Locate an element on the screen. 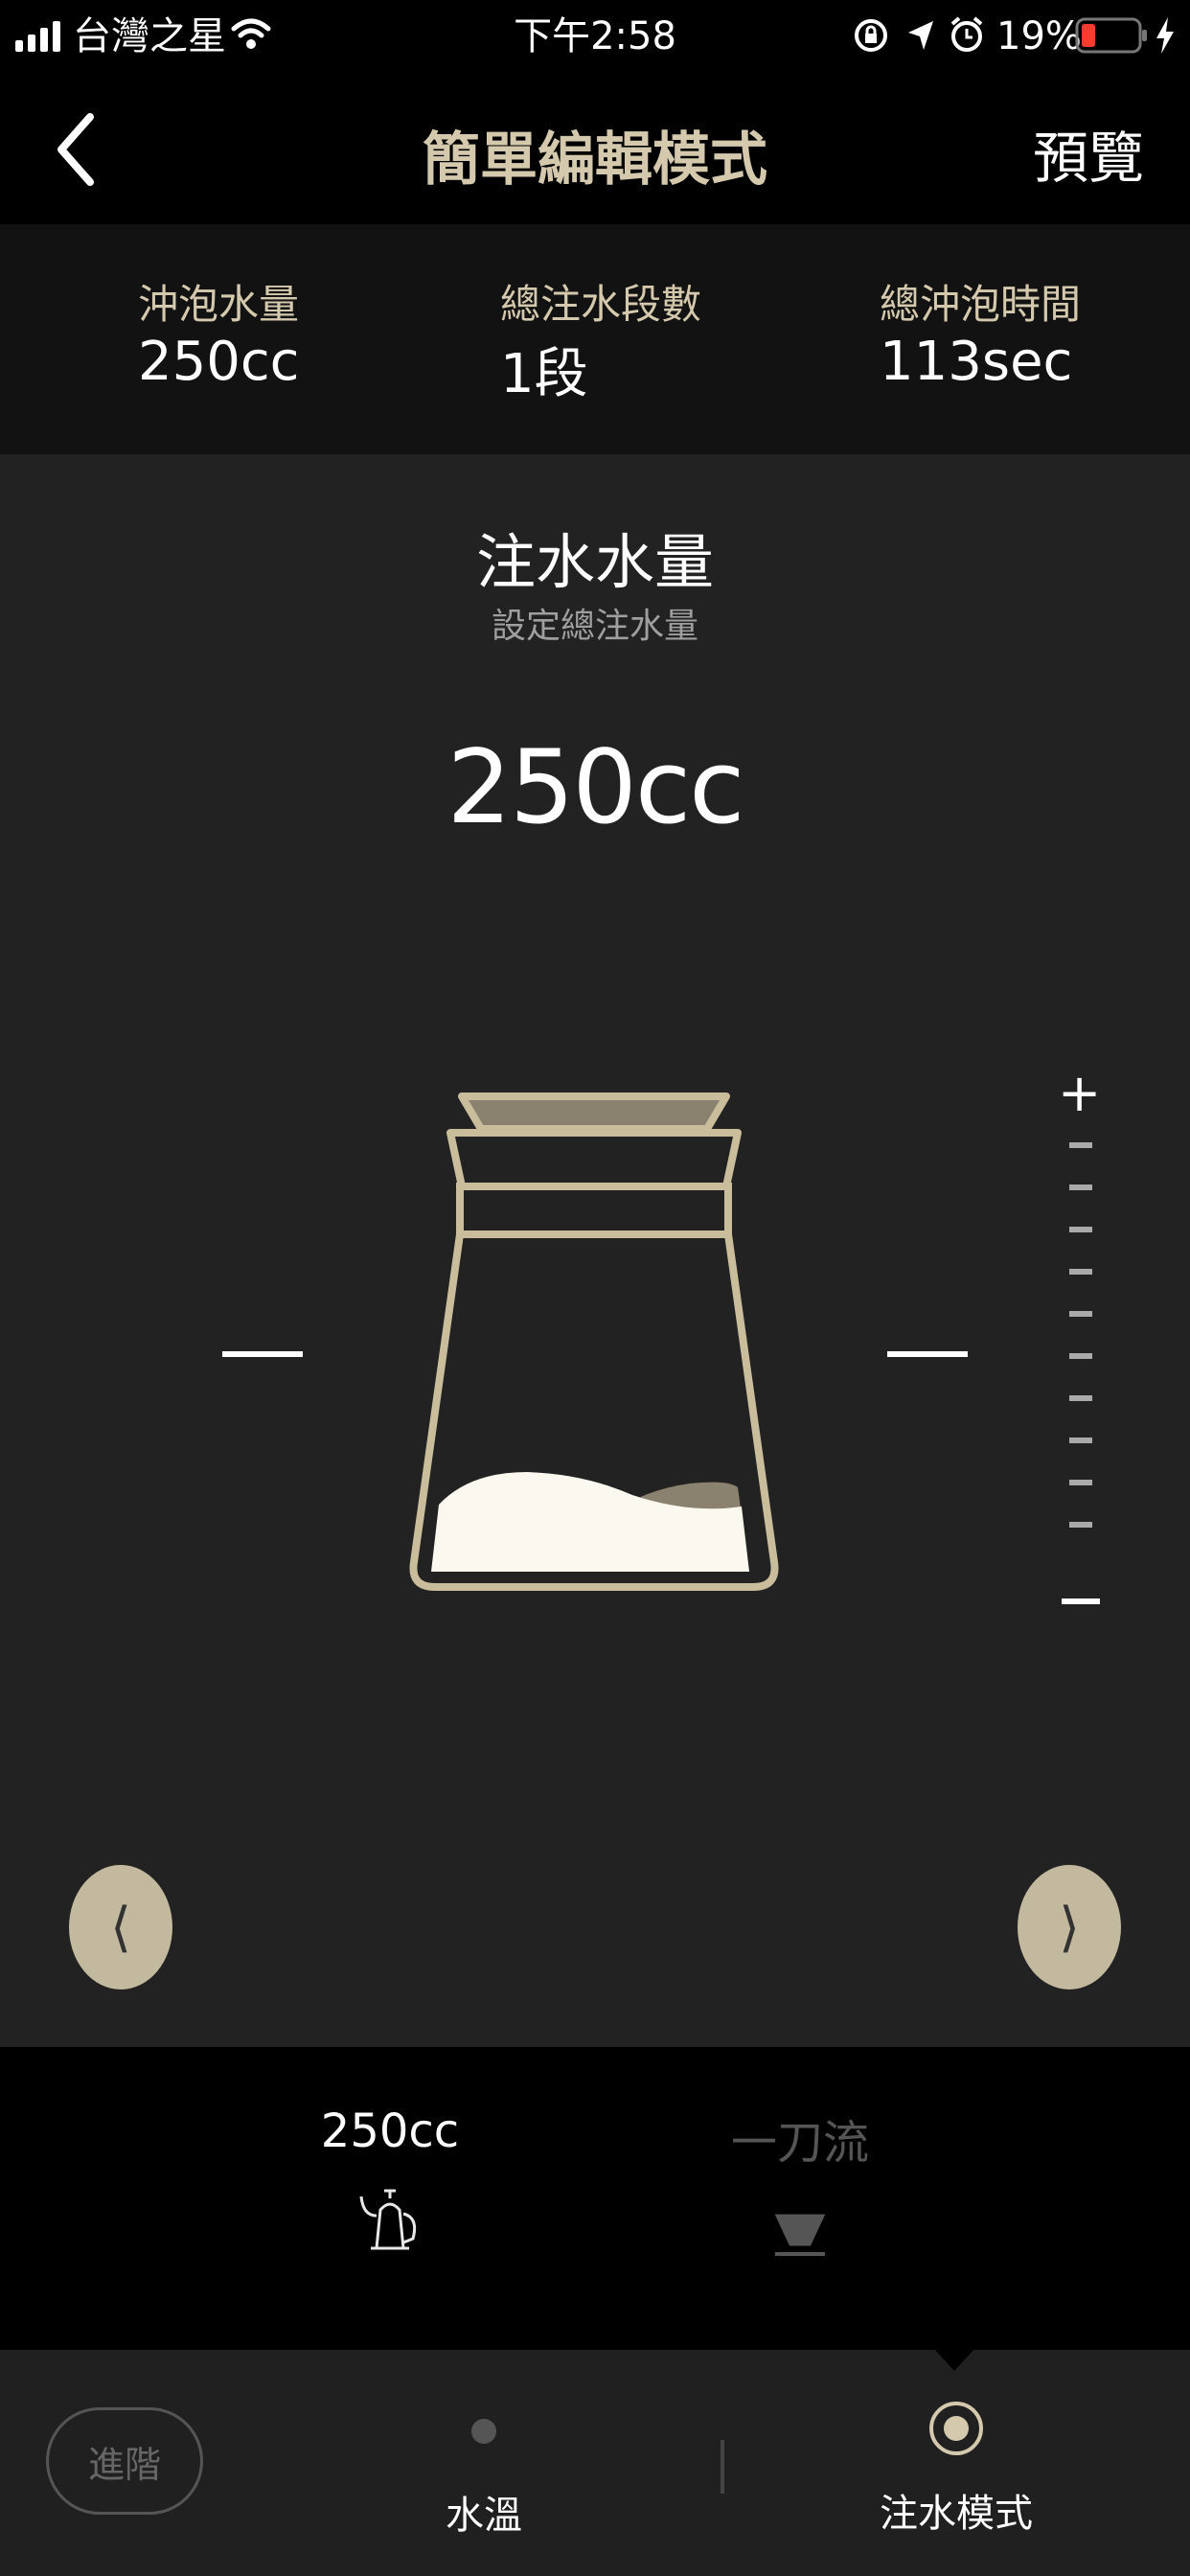  battery-icon is located at coordinates (1111, 35).